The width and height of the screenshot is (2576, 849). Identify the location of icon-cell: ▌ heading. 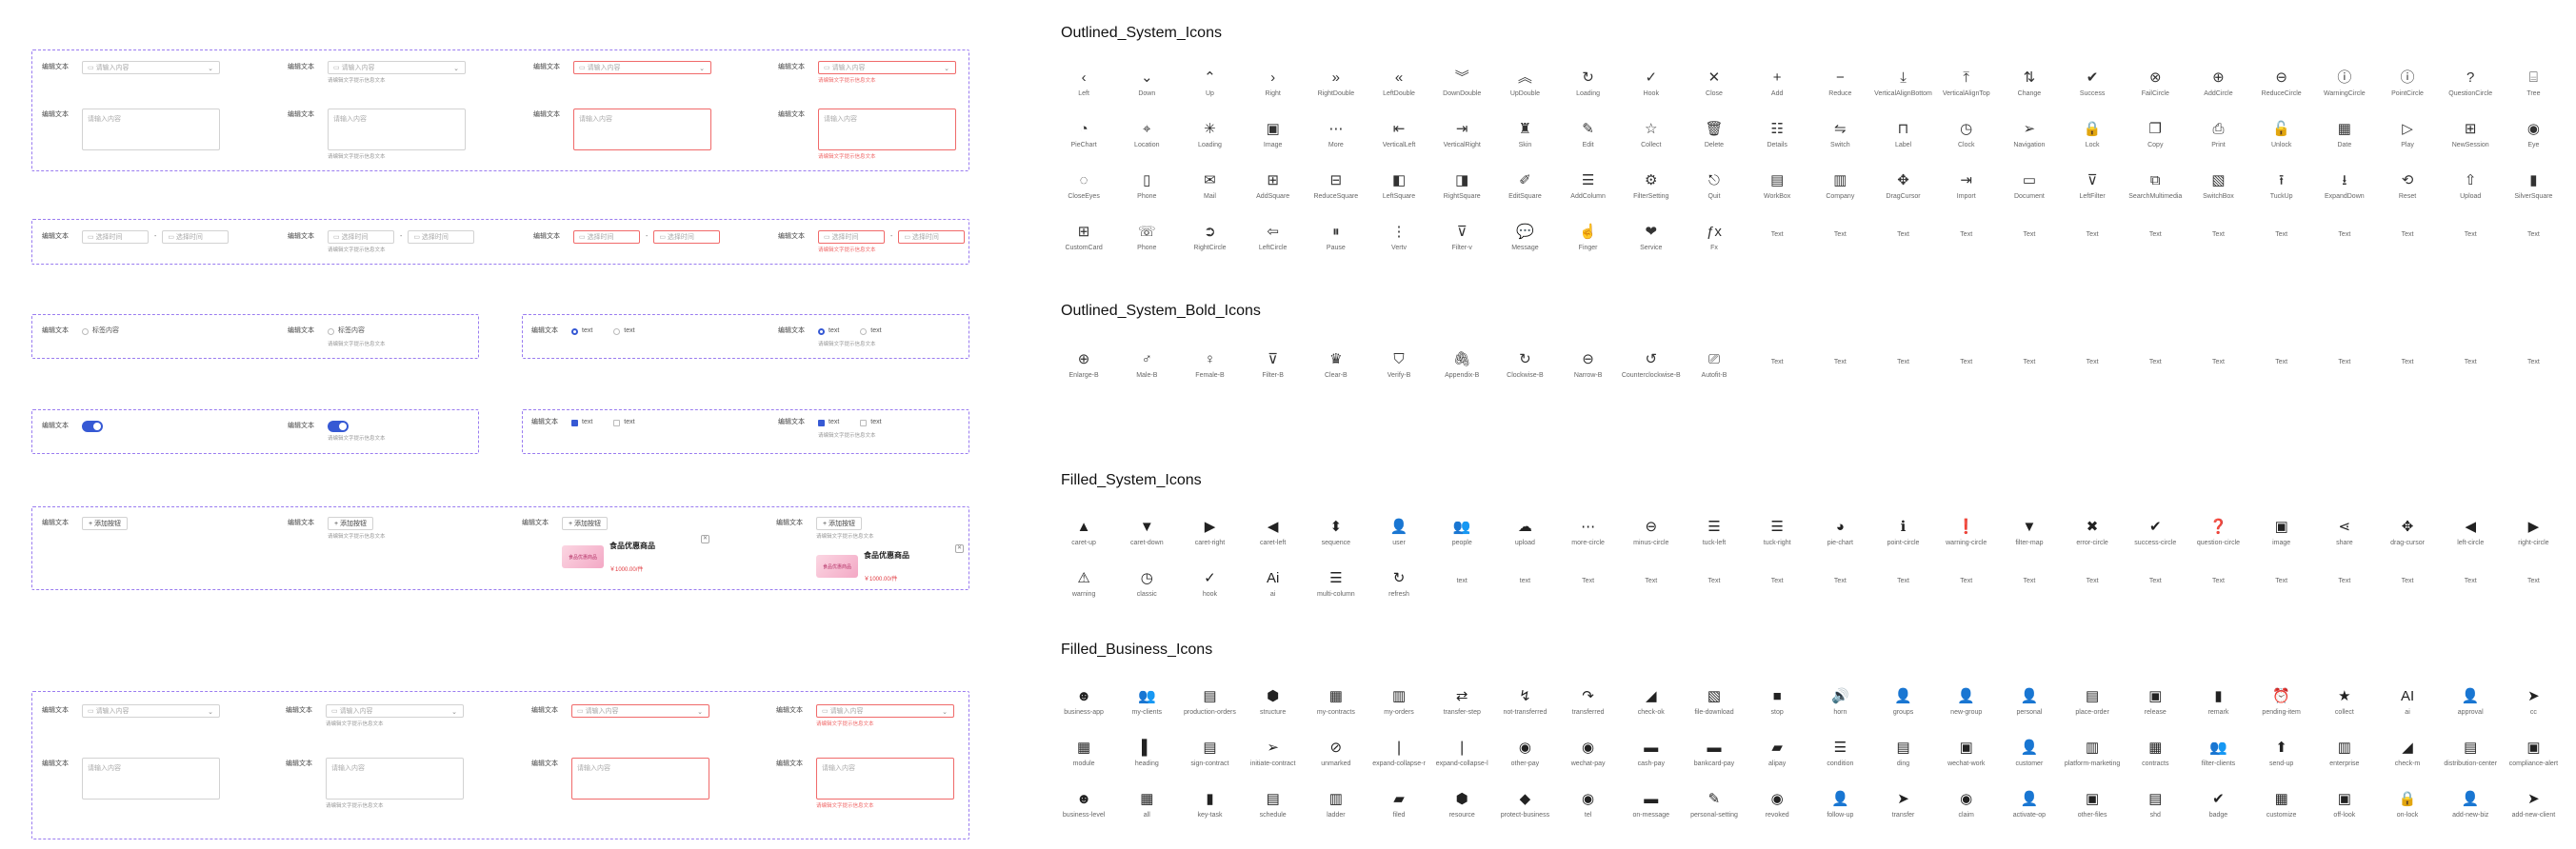
(1146, 760).